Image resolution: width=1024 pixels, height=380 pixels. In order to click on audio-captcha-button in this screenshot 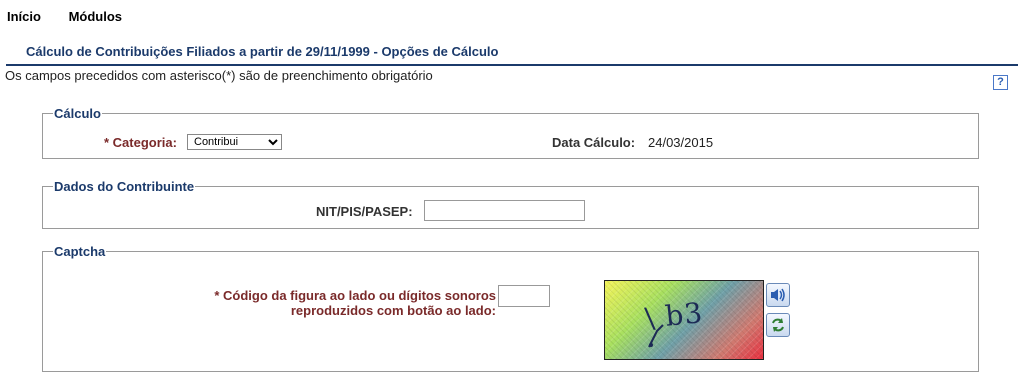, I will do `click(778, 295)`.